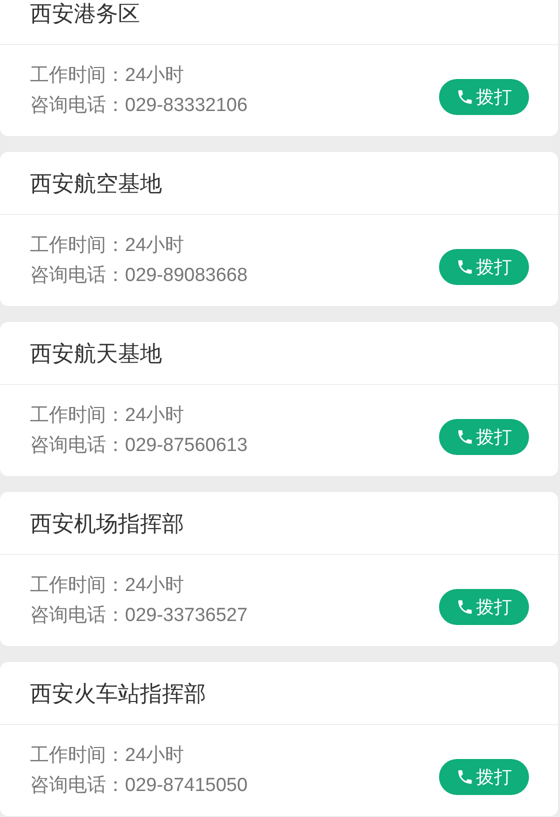  I want to click on phone-number: 咨询电话：029-87560613, so click(139, 446).